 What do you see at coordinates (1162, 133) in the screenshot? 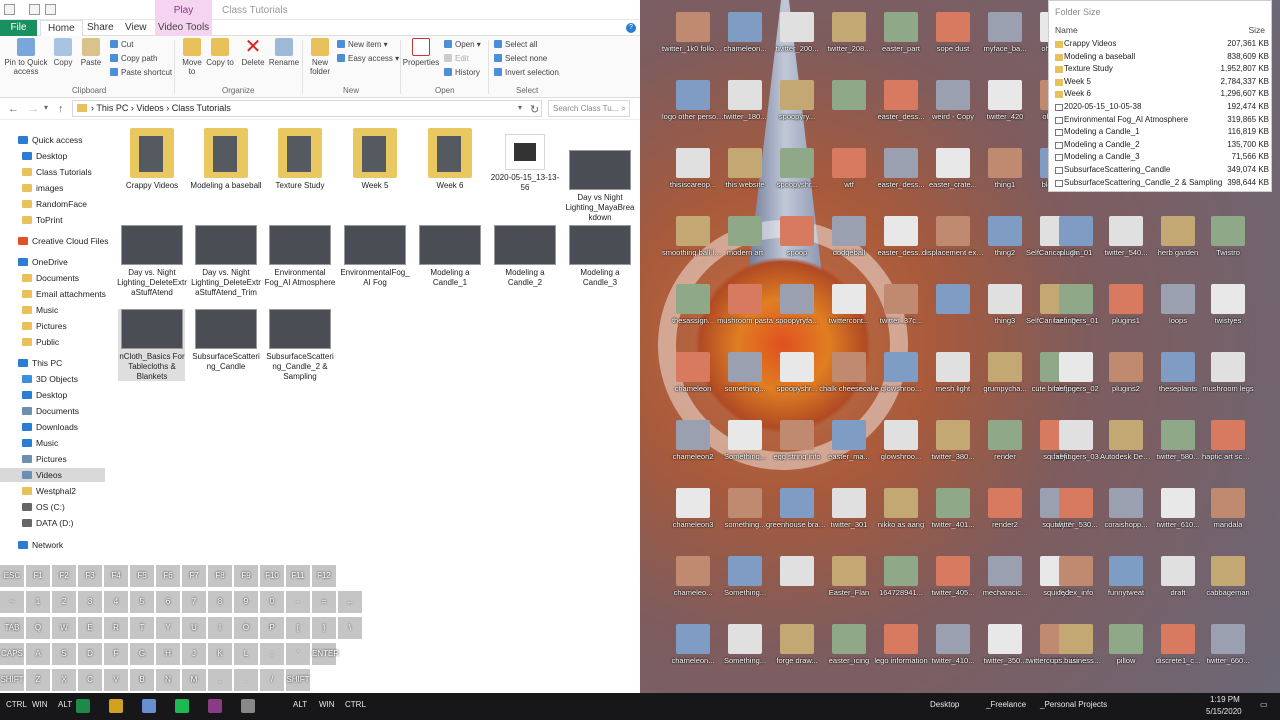
I see `folder-size-row: Modeling a Candle_1 116,819 KB` at bounding box center [1162, 133].